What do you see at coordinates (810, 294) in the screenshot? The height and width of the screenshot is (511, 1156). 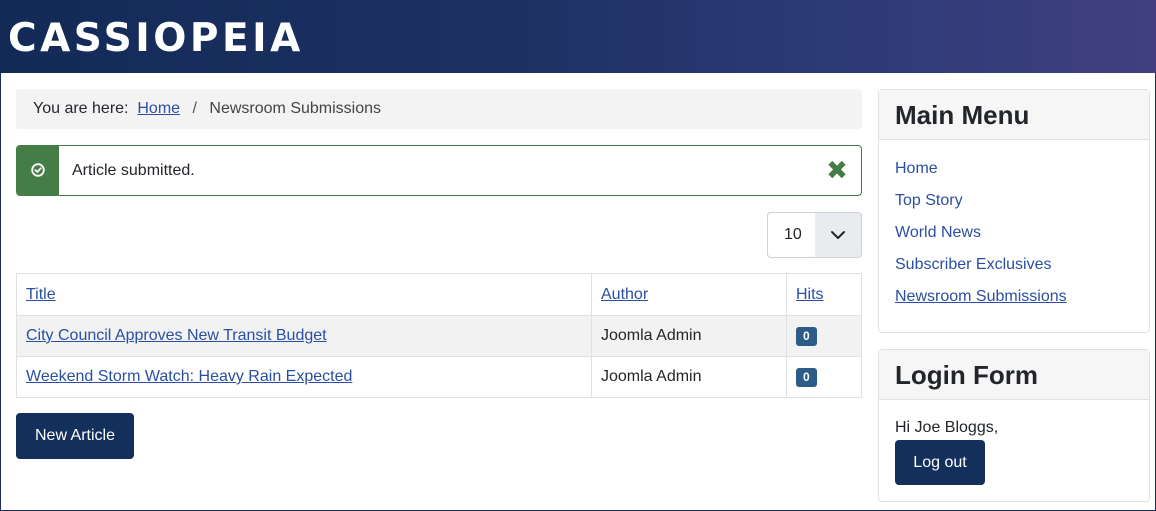 I see `sort-by-hits-link: Hits` at bounding box center [810, 294].